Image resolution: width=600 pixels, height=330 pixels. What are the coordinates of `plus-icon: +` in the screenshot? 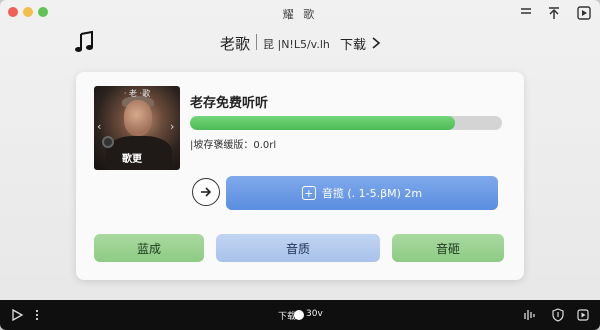 It's located at (308, 193).